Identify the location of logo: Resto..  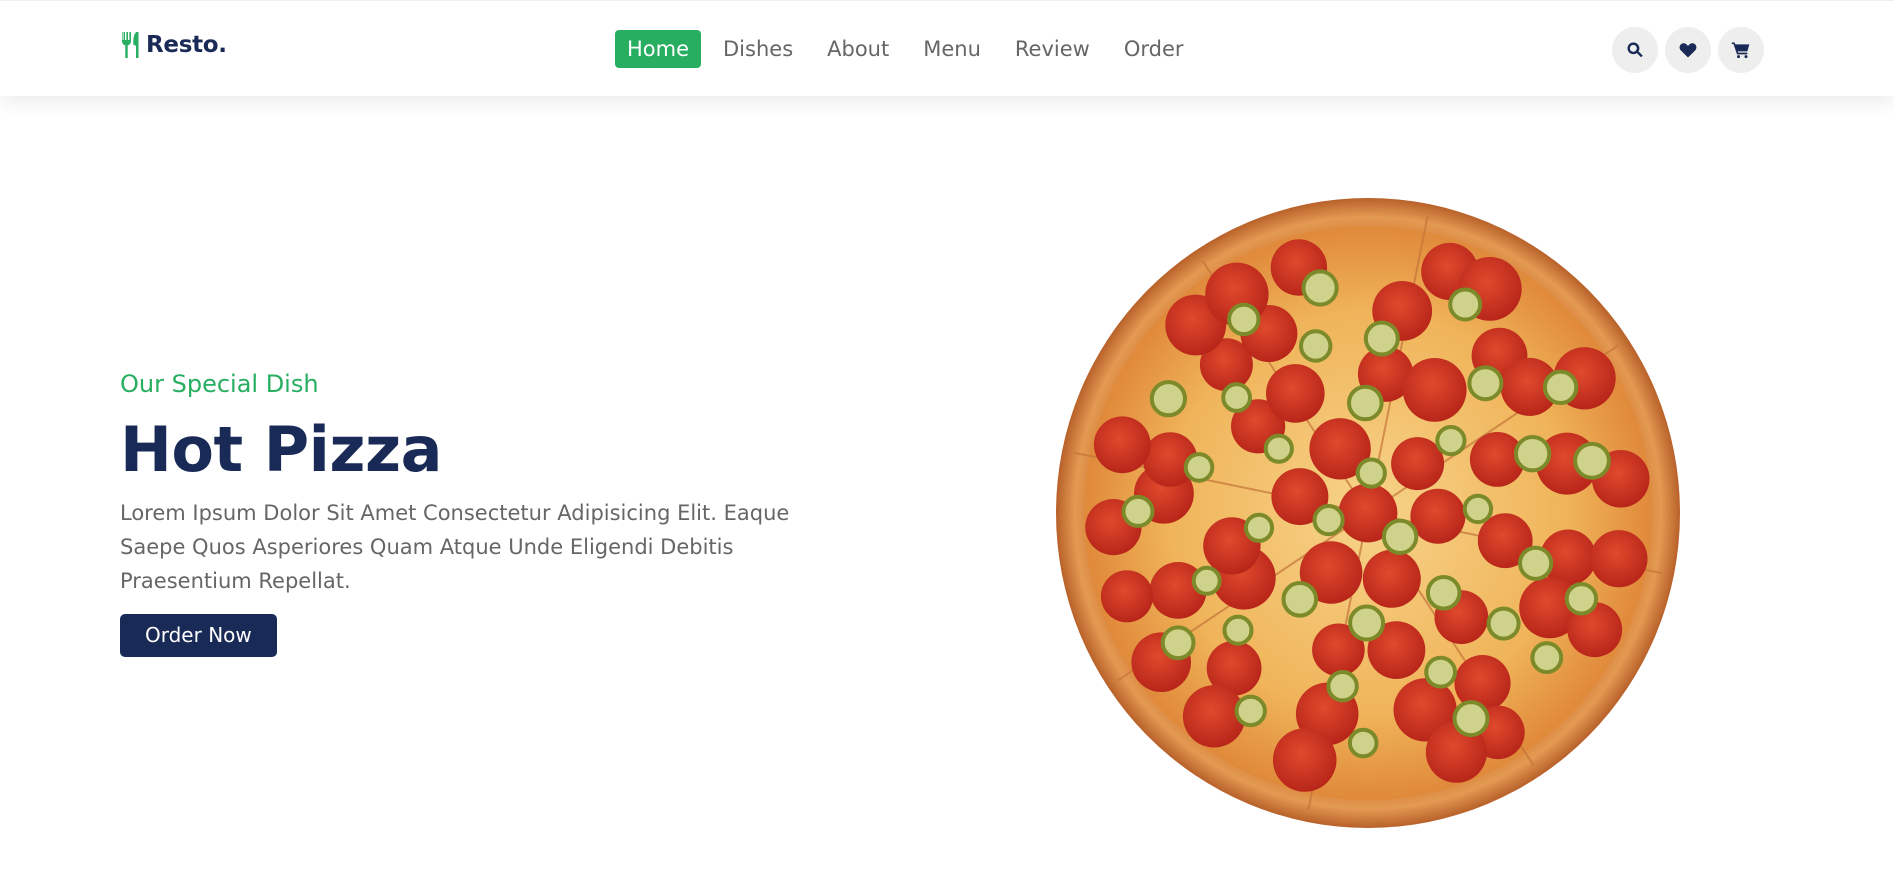
(173, 45).